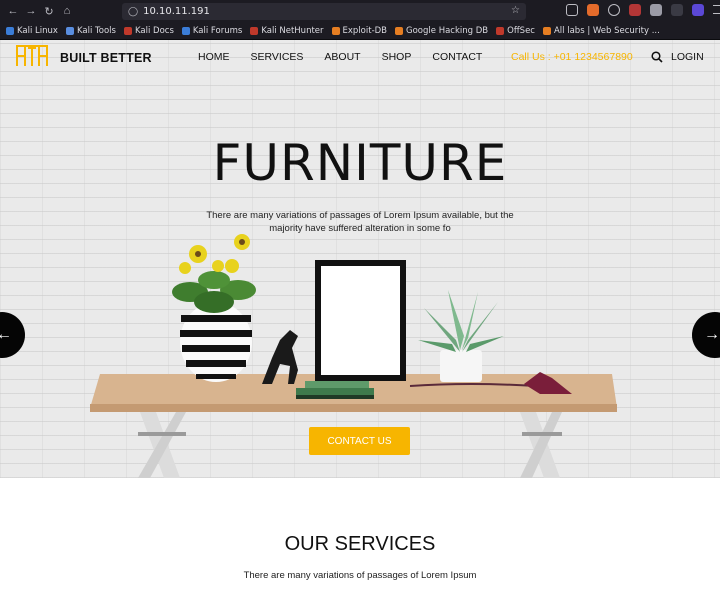 This screenshot has height=600, width=720. I want to click on bookmark-label: Google Hacking DB, so click(447, 30).